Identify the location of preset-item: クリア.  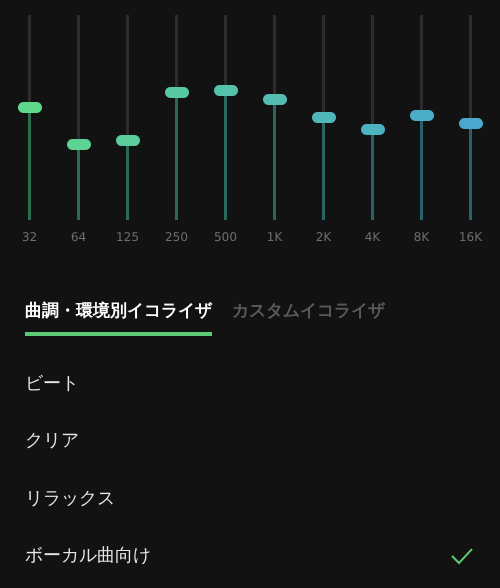
(250, 441).